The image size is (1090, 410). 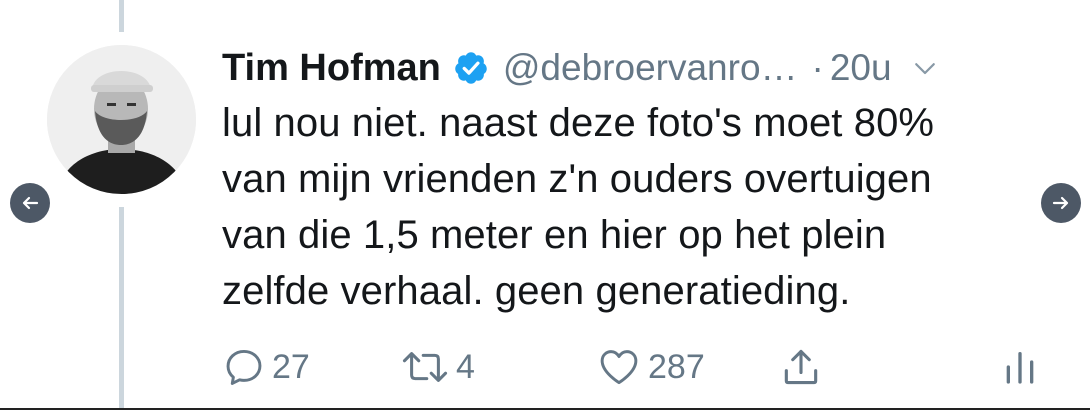 I want to click on retweet-count: 4, so click(x=465, y=366).